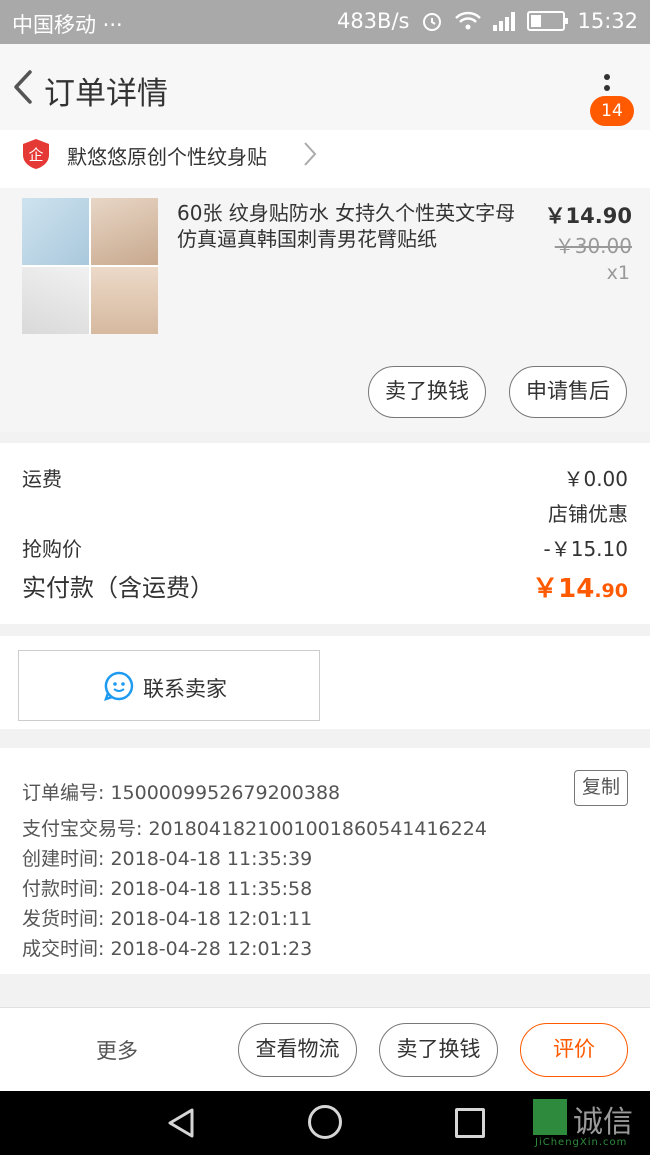  Describe the element at coordinates (325, 682) in the screenshot. I see `contact-section: 联系卖家` at that location.